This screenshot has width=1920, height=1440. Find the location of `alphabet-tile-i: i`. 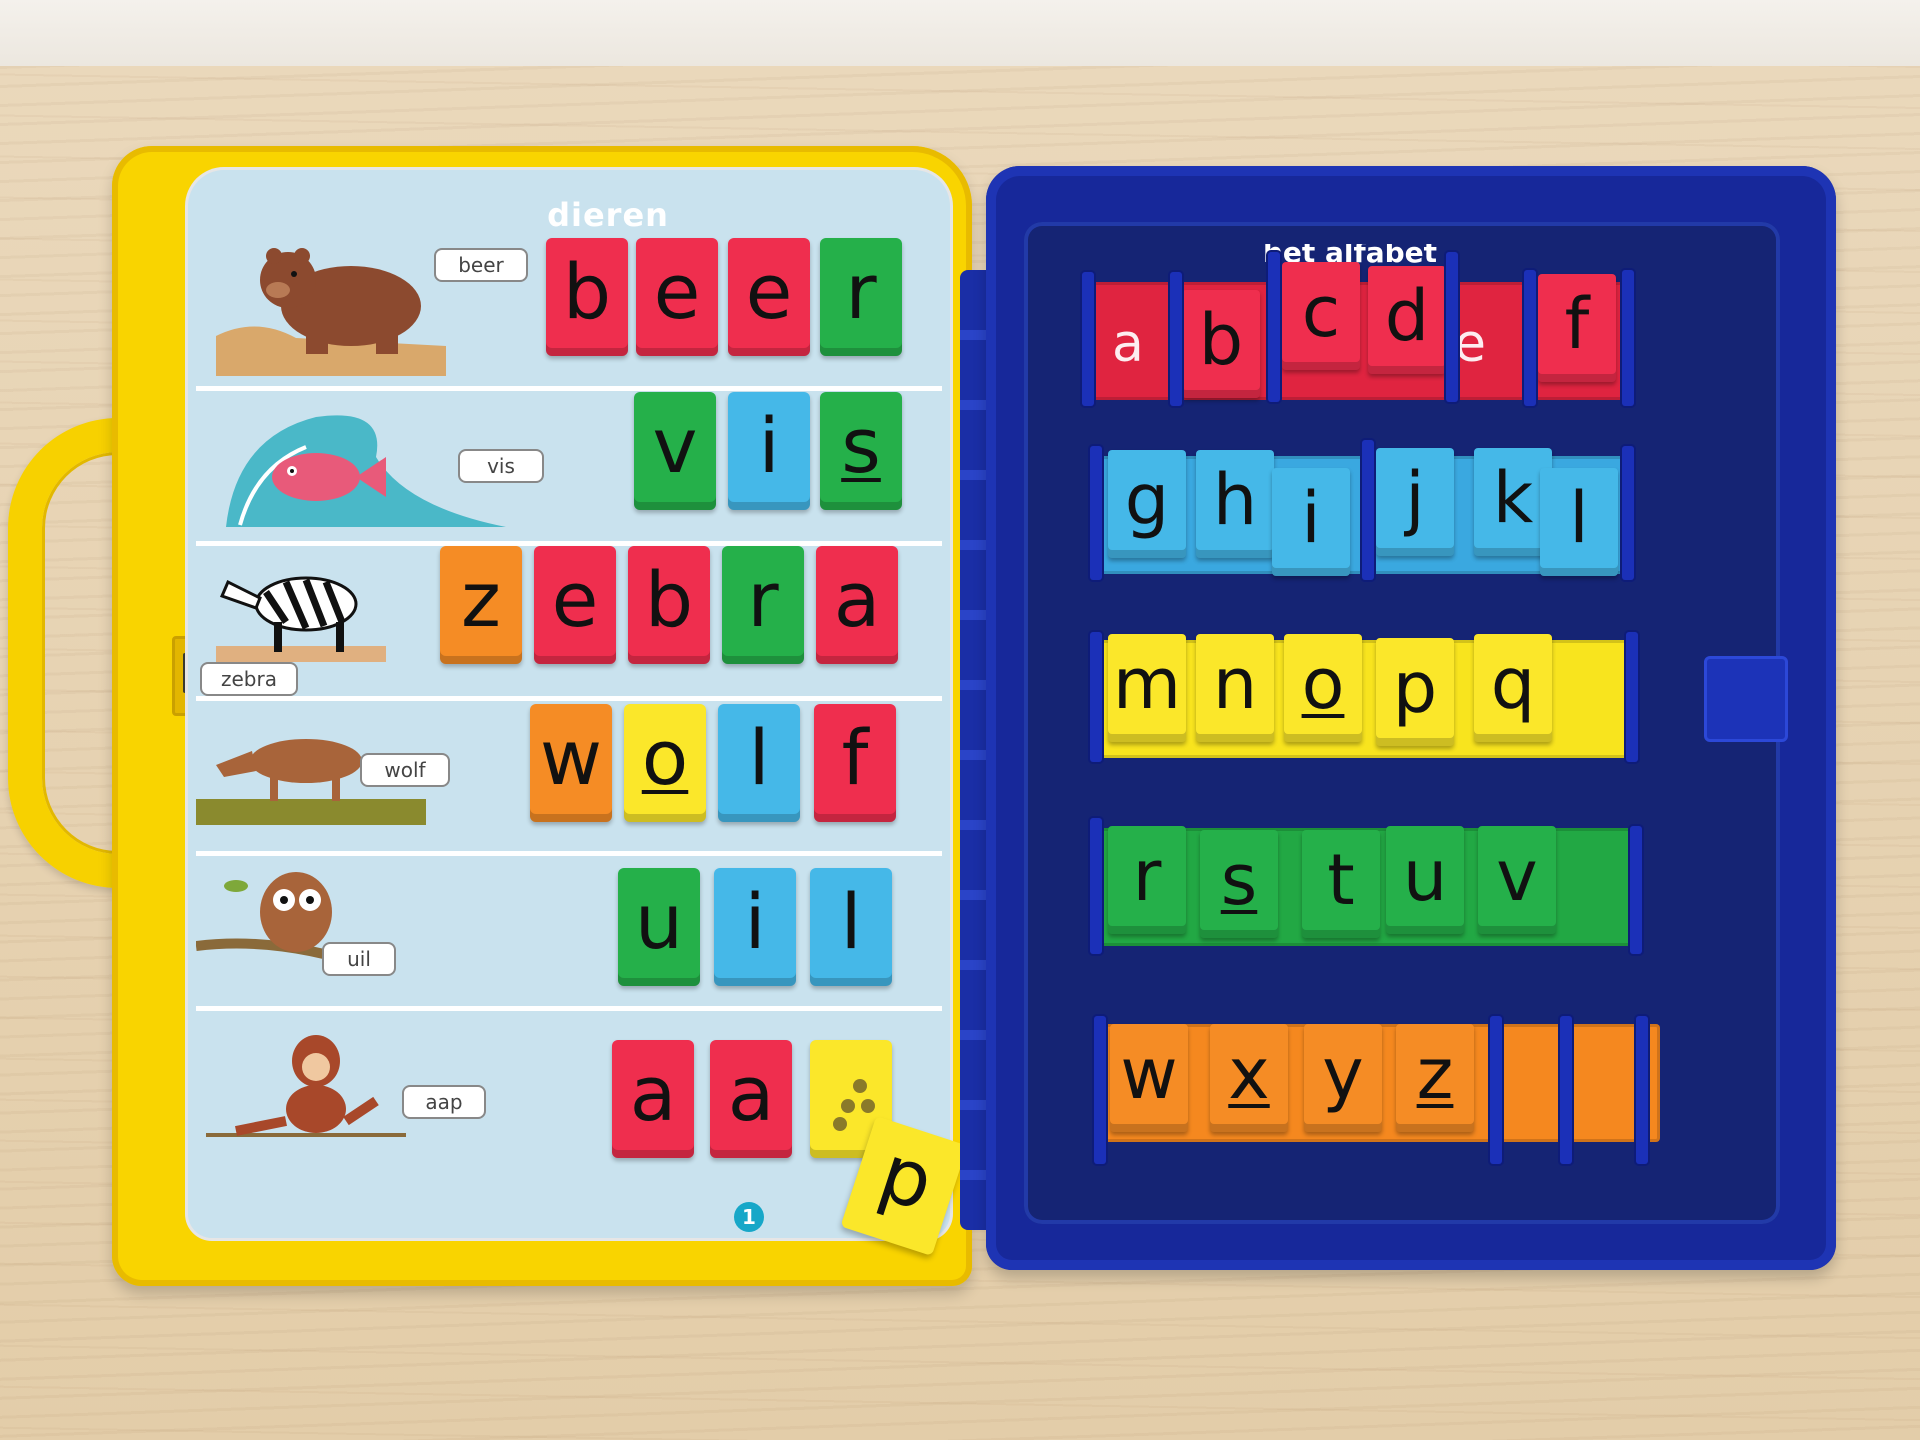

alphabet-tile-i: i is located at coordinates (1311, 522).